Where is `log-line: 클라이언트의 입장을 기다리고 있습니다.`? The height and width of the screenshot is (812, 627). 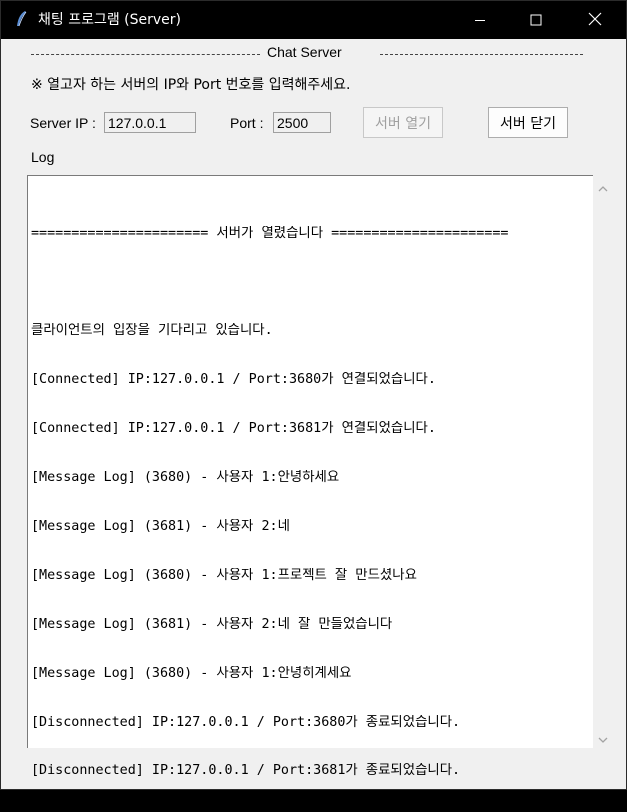
log-line: 클라이언트의 입장을 기다리고 있습니다. is located at coordinates (152, 331).